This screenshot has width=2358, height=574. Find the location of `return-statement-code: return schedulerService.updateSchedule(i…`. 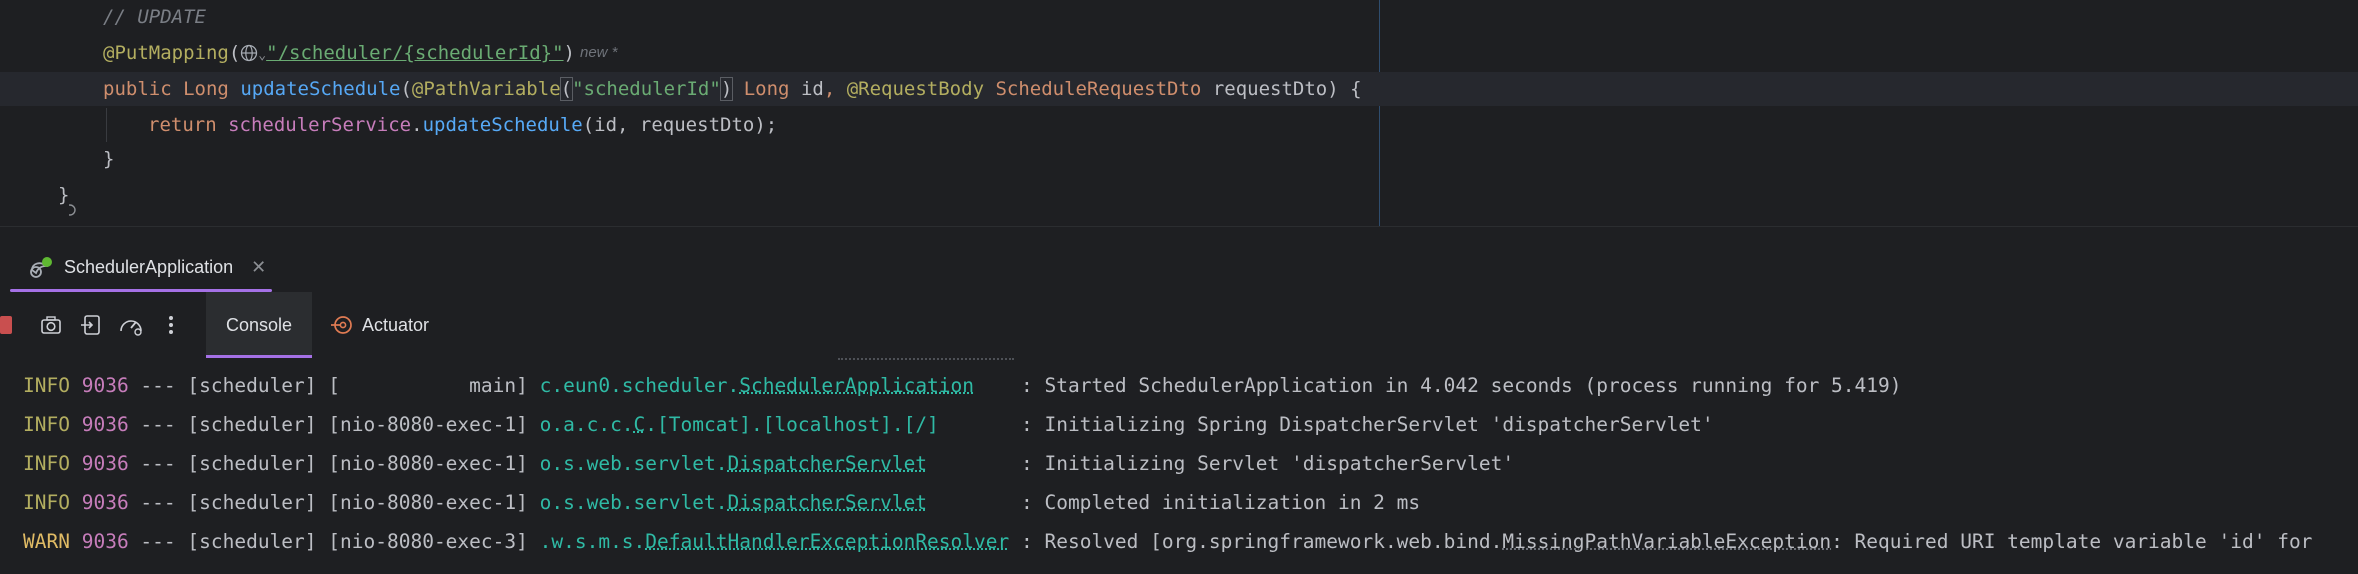

return-statement-code: return schedulerService.updateSchedule(i… is located at coordinates (463, 125).